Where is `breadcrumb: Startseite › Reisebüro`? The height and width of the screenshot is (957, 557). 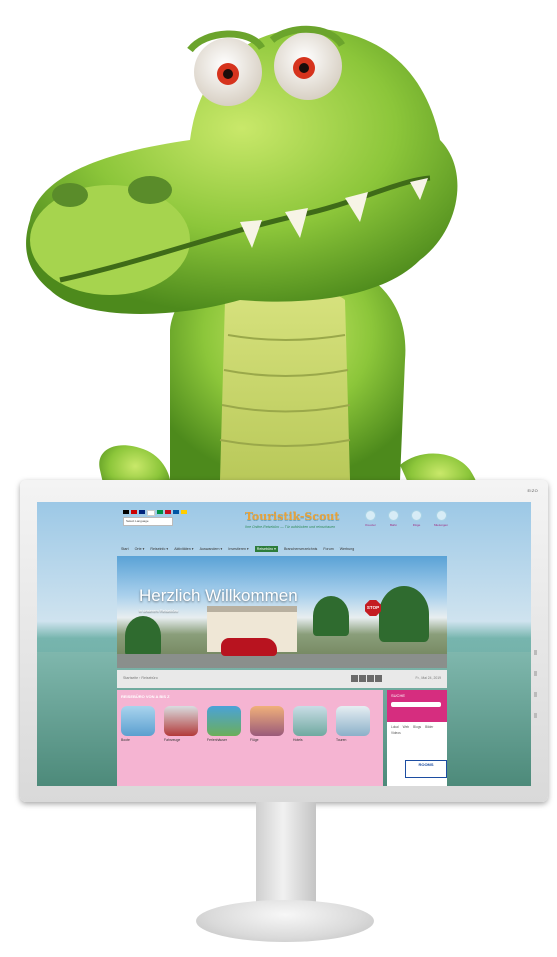 breadcrumb: Startseite › Reisebüro is located at coordinates (140, 678).